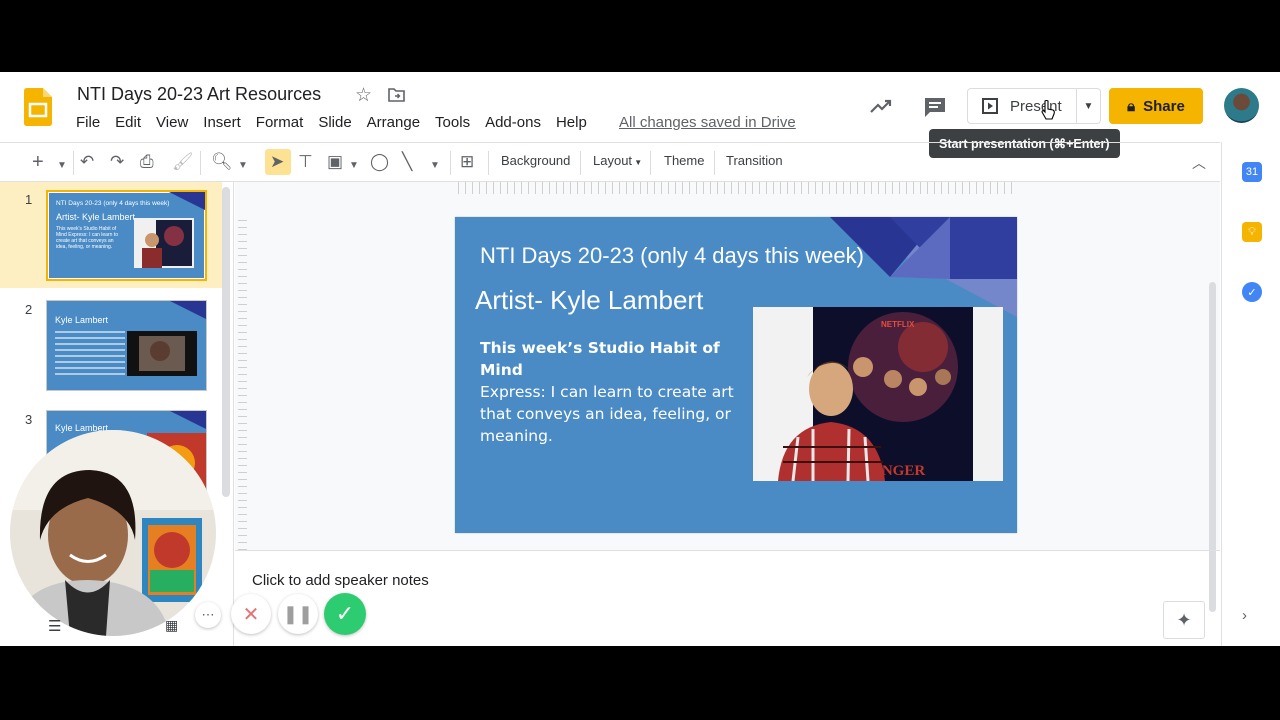  What do you see at coordinates (396, 95) in the screenshot?
I see `move-folder-icon` at bounding box center [396, 95].